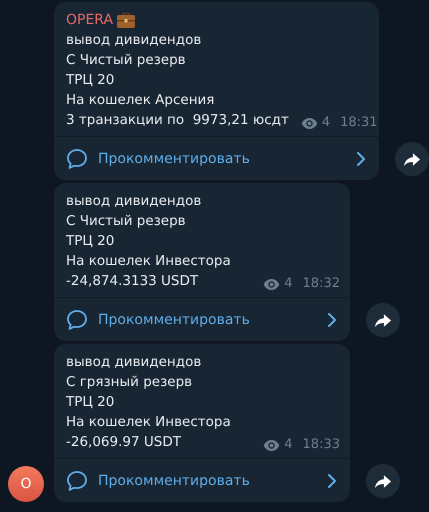  Describe the element at coordinates (126, 20) in the screenshot. I see `briefcase-icon` at that location.